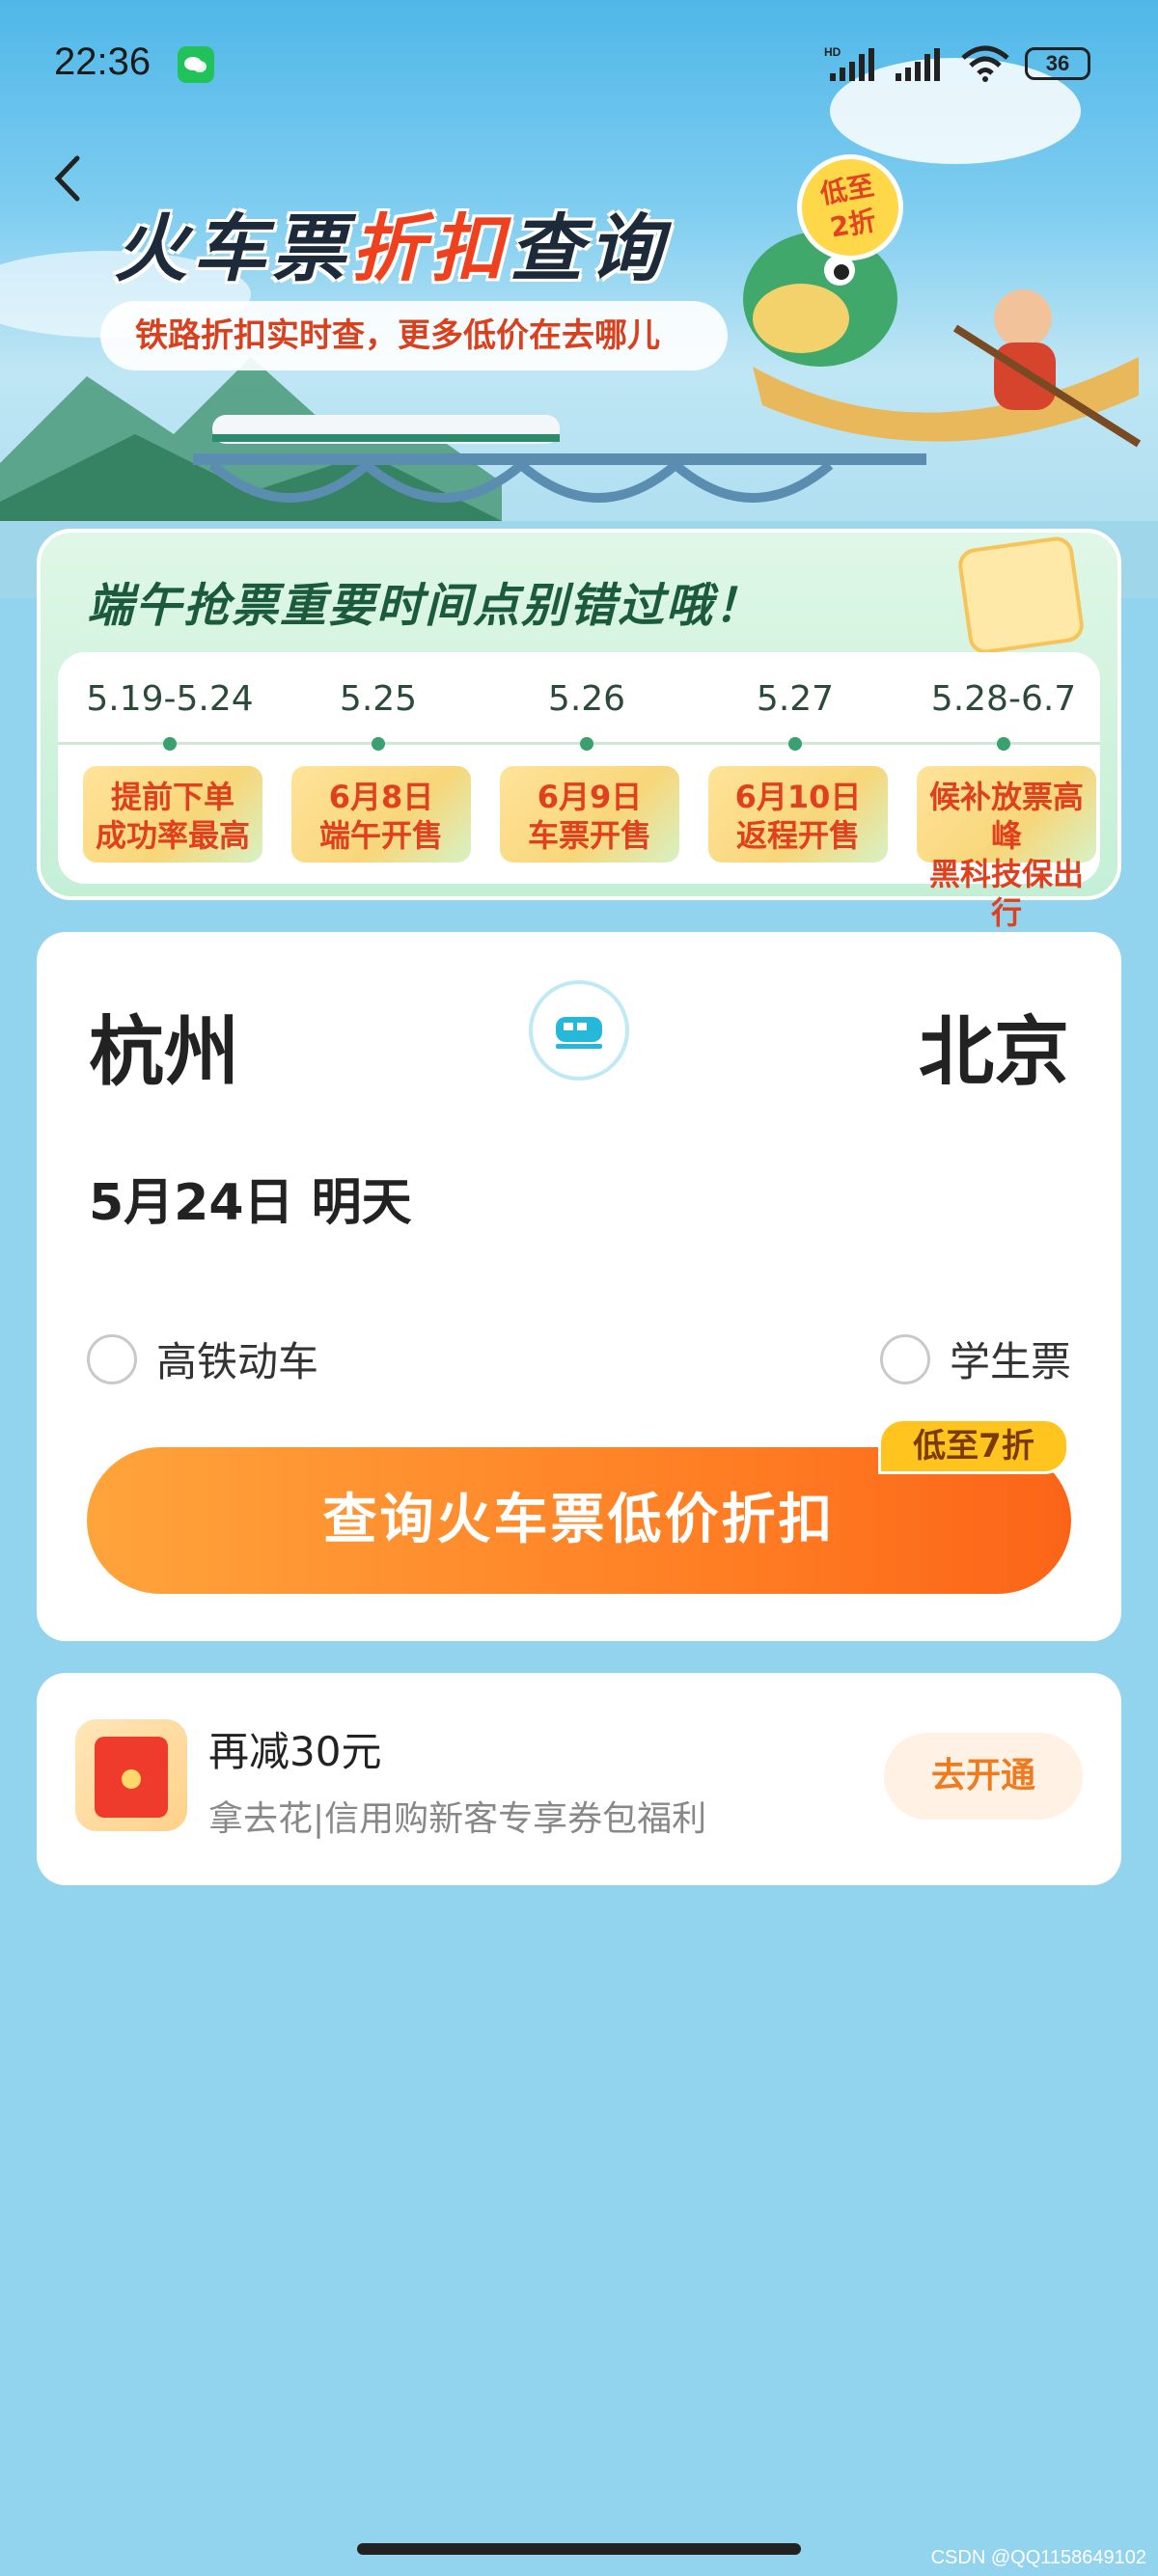 This screenshot has width=1158, height=2576. What do you see at coordinates (430, 248) in the screenshot?
I see `hero-title-highlight: 折扣` at bounding box center [430, 248].